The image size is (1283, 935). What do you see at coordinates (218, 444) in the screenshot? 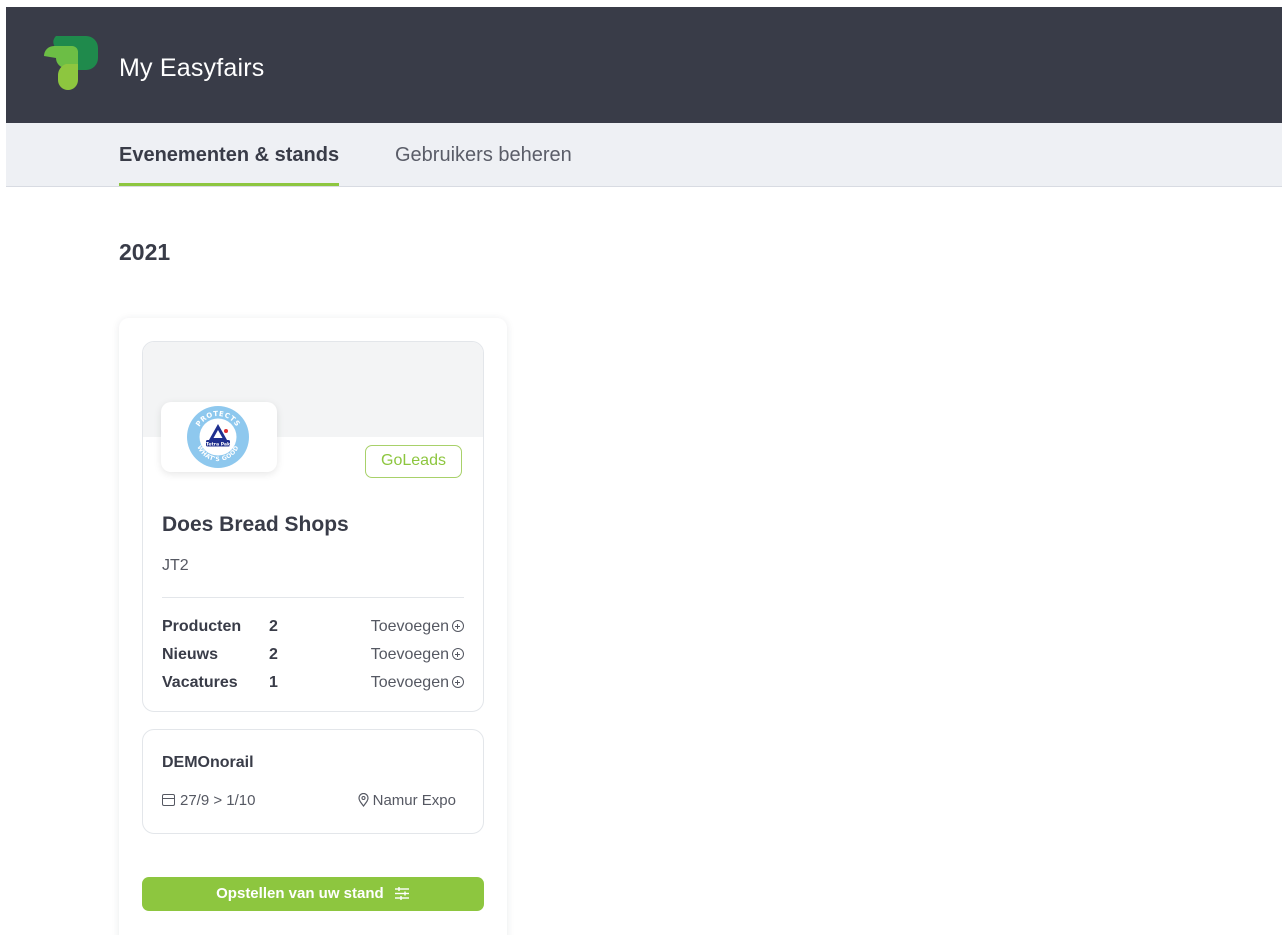
I see `svg-text: Tetra Pak` at bounding box center [218, 444].